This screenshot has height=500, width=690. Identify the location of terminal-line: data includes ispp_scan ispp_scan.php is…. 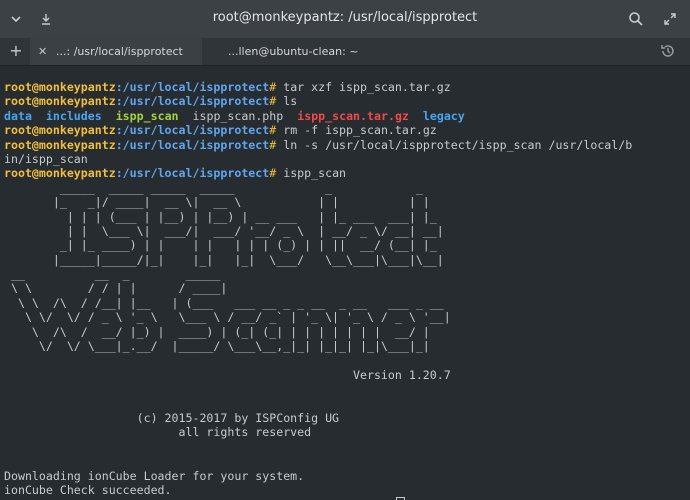
(318, 116).